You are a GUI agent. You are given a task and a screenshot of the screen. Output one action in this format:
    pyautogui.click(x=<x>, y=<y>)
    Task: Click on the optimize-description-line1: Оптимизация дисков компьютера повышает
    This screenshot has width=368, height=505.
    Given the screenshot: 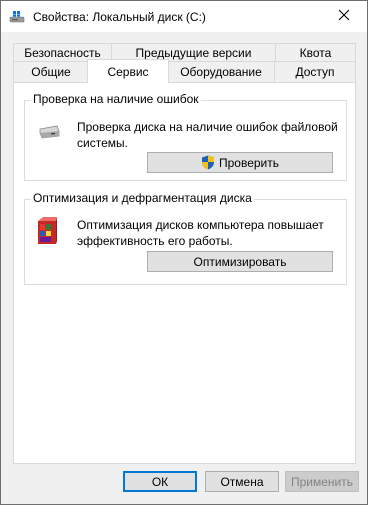 What is the action you would take?
    pyautogui.click(x=200, y=225)
    